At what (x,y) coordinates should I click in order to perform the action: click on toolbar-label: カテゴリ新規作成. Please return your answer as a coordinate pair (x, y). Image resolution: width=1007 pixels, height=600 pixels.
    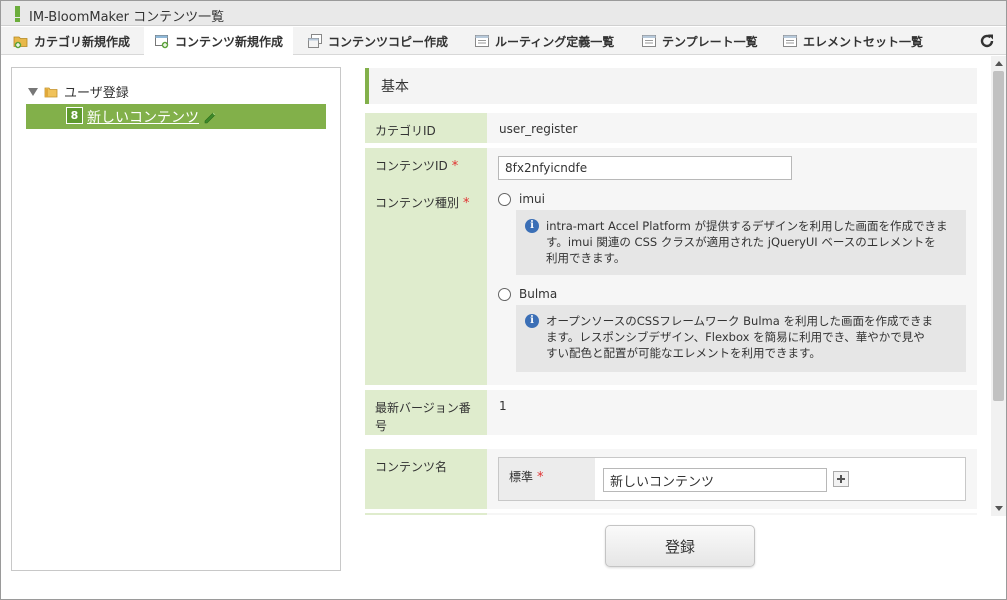
    Looking at the image, I should click on (82, 41).